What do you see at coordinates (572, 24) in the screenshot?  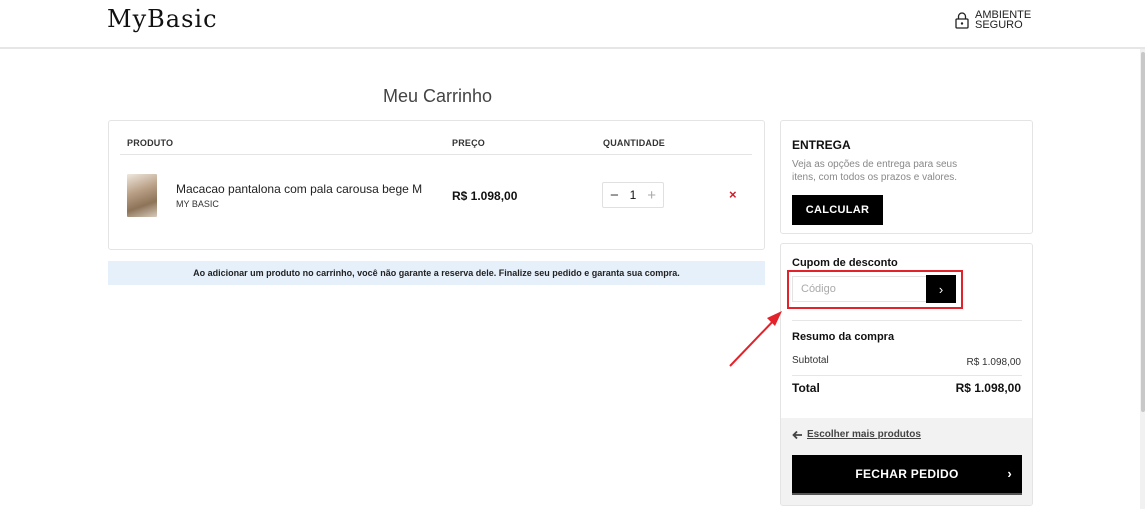 I see `site-header: MyBasic AMBIENTE SEGURO` at bounding box center [572, 24].